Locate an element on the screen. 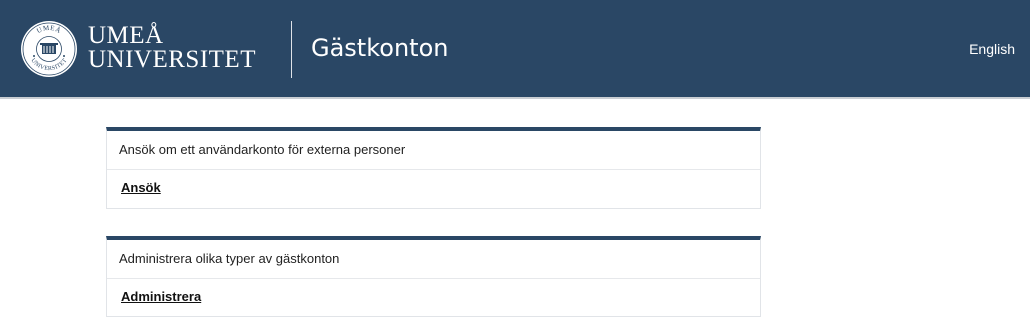 The height and width of the screenshot is (331, 1030). wordmark-line-1: UMEÅ is located at coordinates (126, 35).